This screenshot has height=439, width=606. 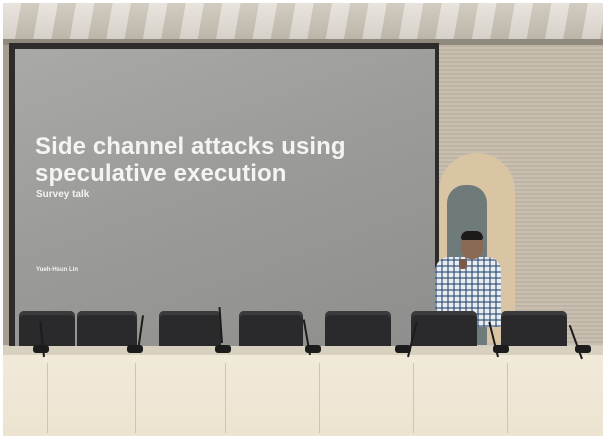 What do you see at coordinates (190, 146) in the screenshot?
I see `slide-title-line-1: Side channel attacks using` at bounding box center [190, 146].